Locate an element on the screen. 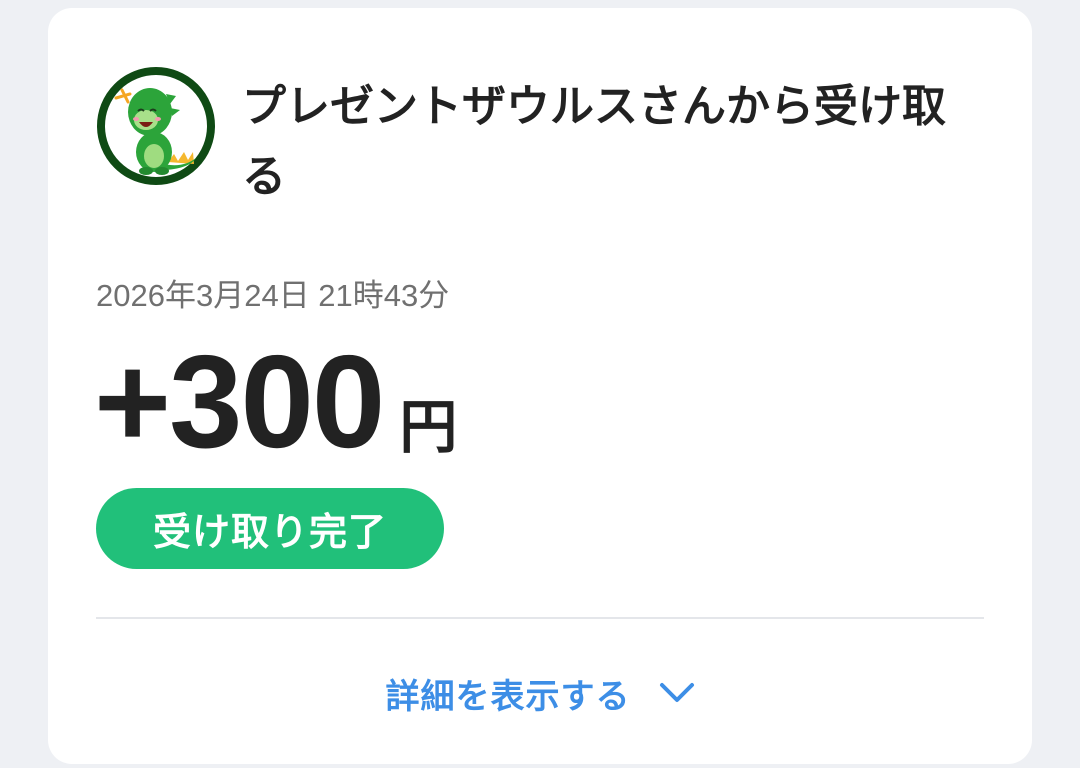  show-details-button: 詳細を表示する is located at coordinates (540, 693).